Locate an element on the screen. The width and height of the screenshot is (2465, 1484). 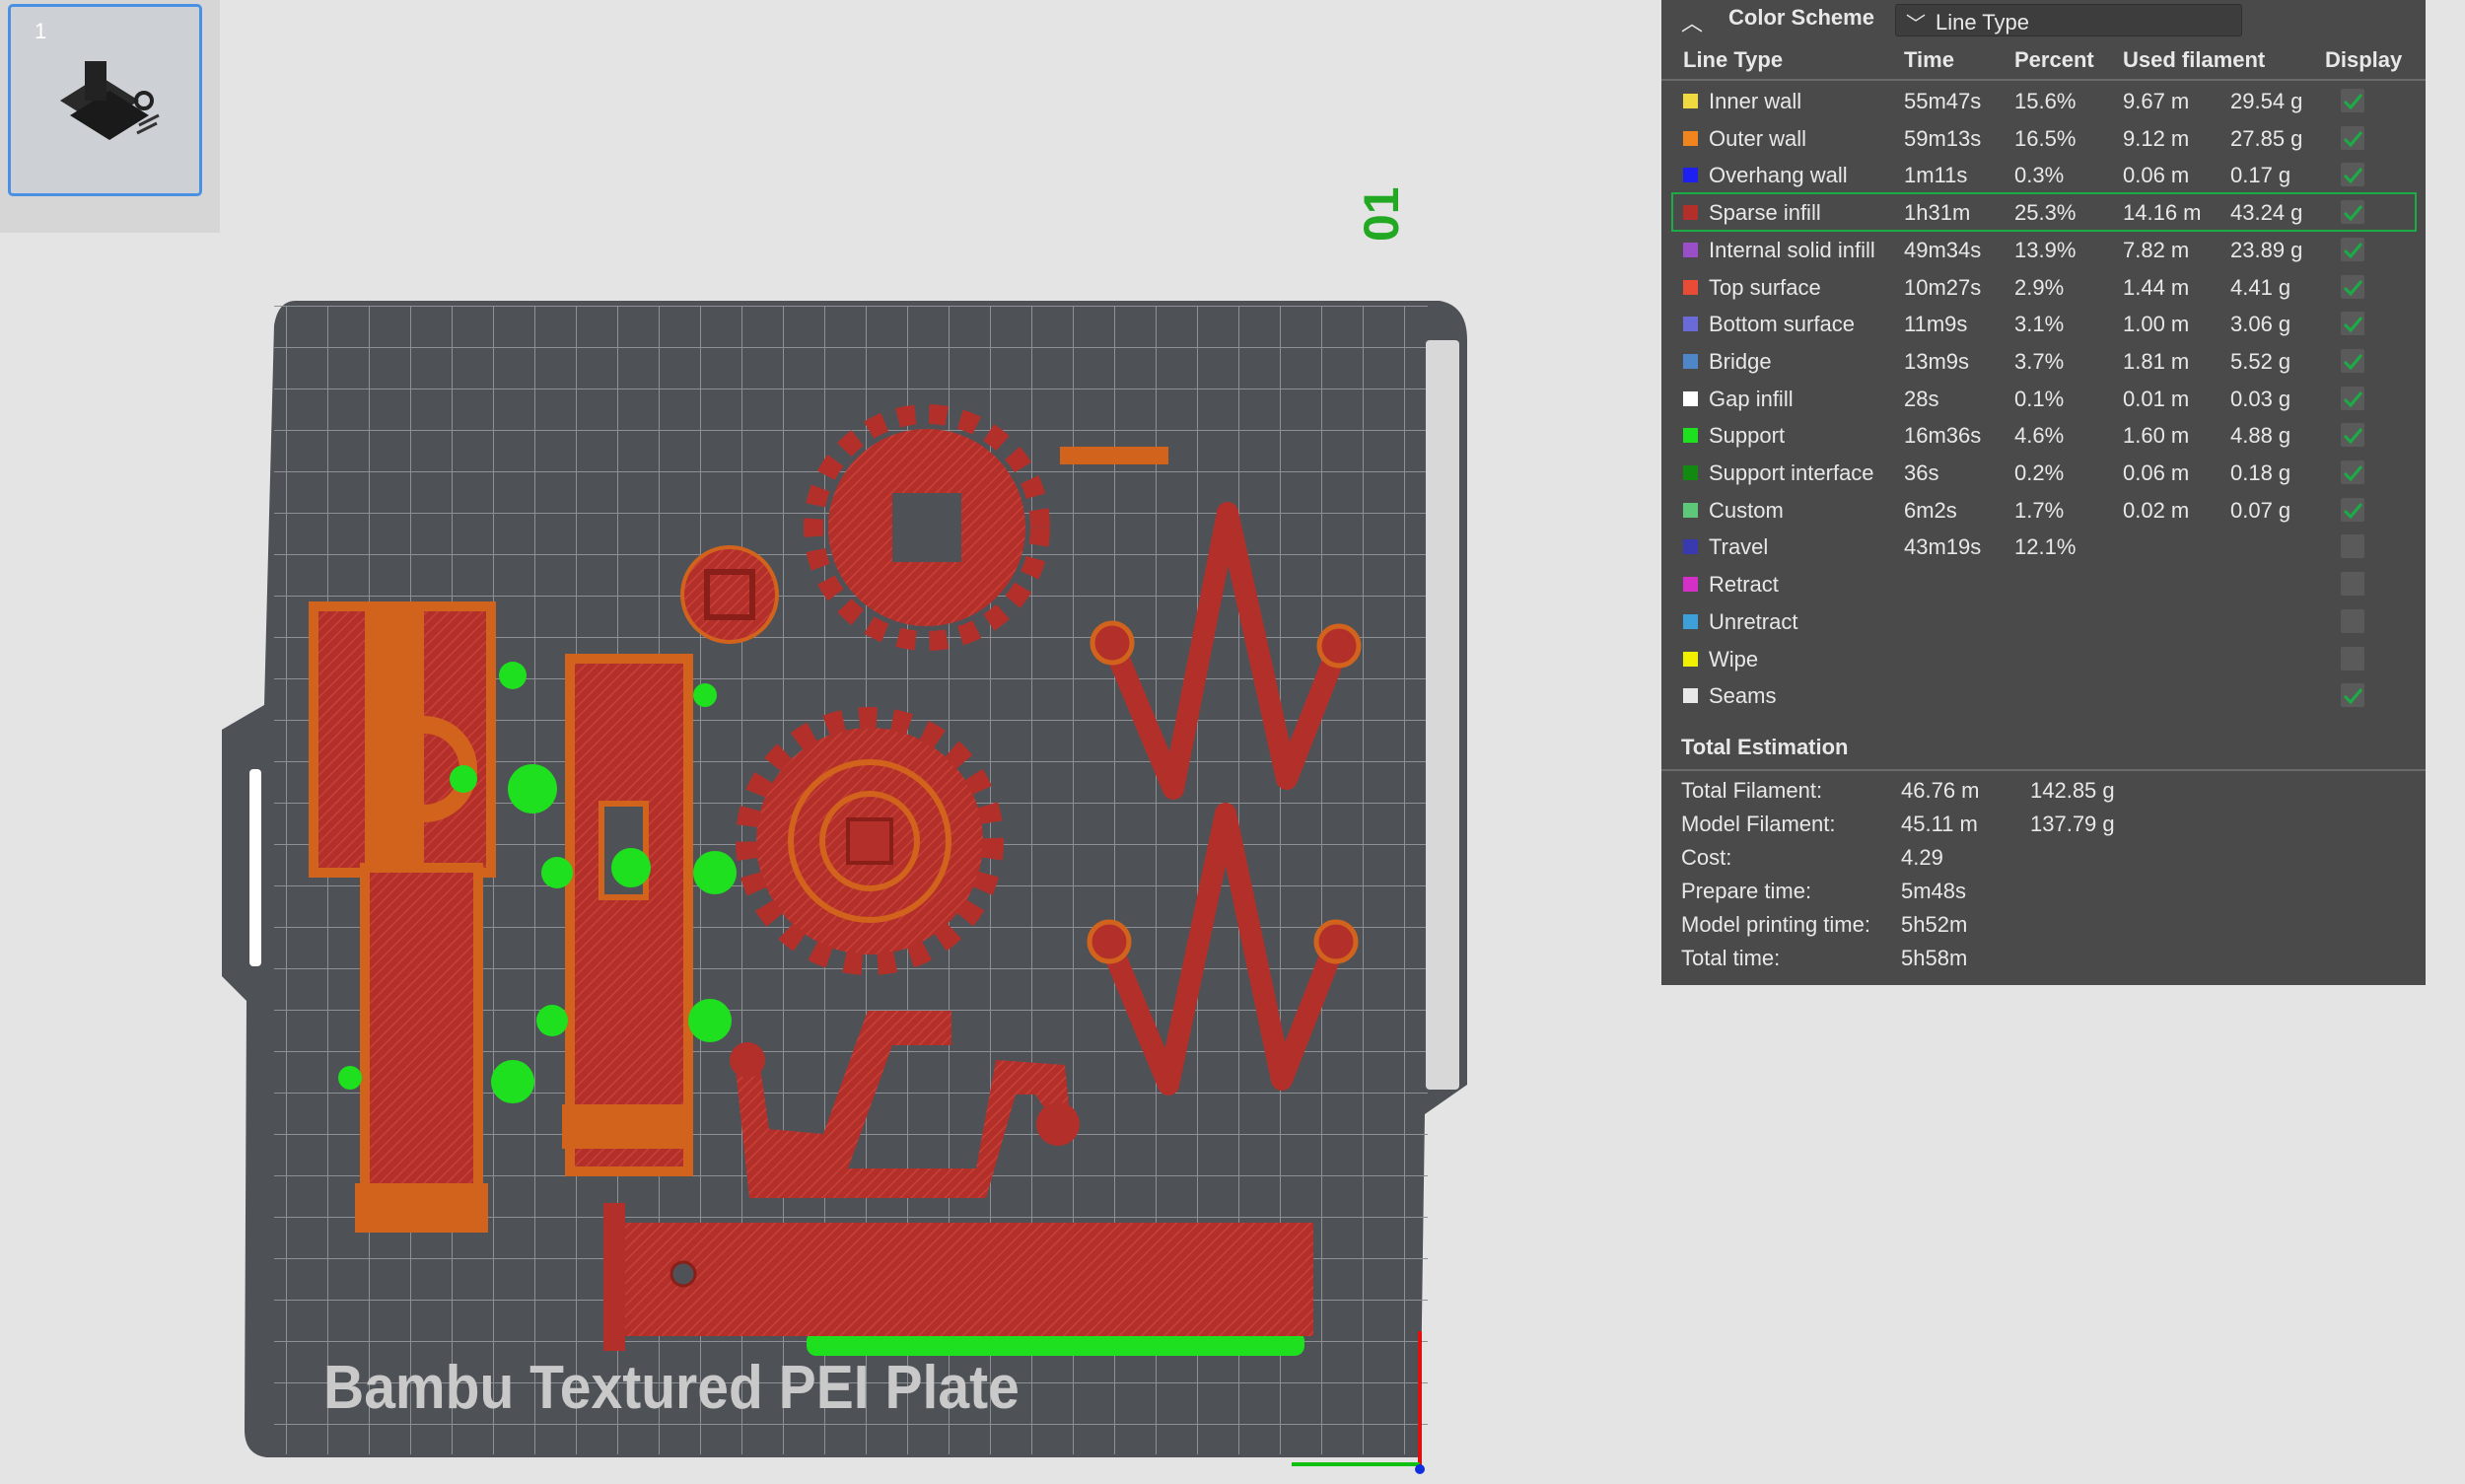
estimation-row: Total time: 5h58m is located at coordinates (2046, 961).